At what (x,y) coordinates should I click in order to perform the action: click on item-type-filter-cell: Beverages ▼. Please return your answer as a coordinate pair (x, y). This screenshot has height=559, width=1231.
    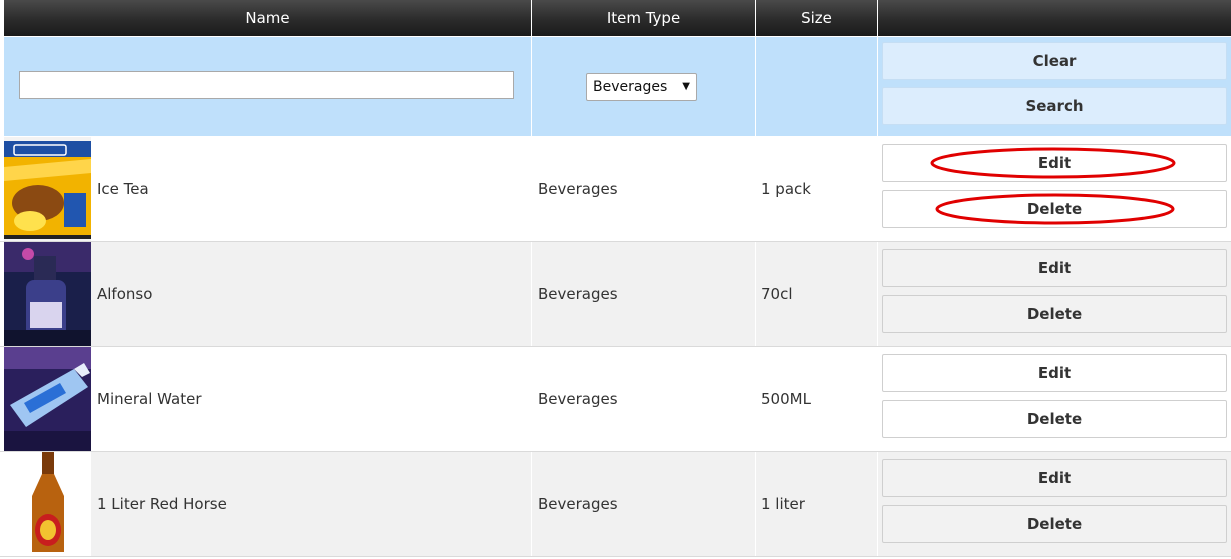
    Looking at the image, I should click on (643, 86).